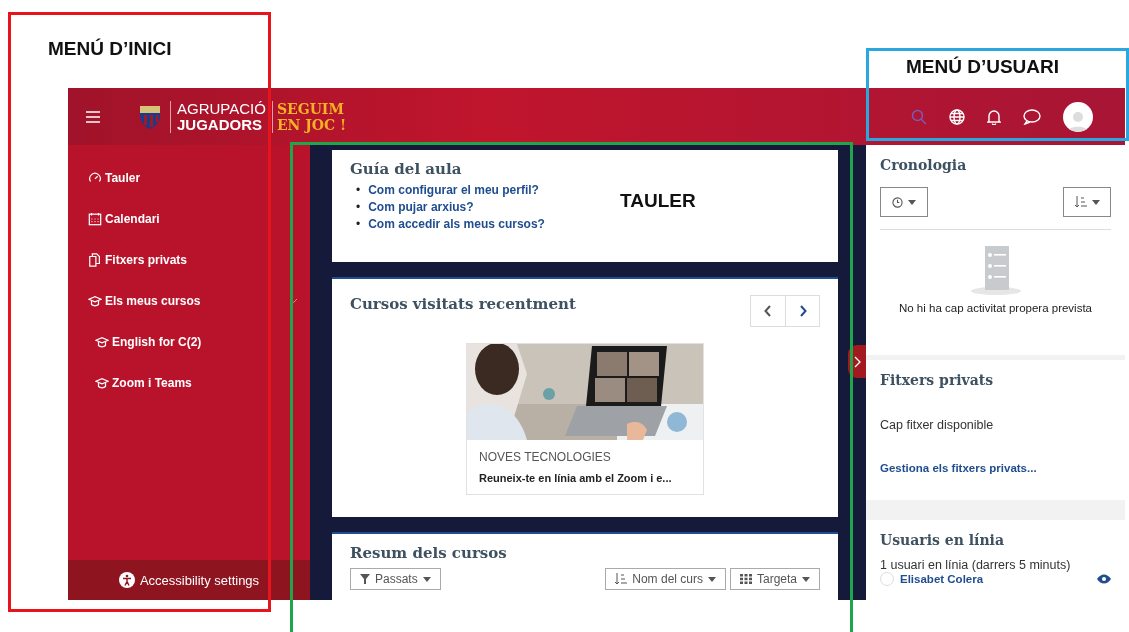 The image size is (1129, 632). I want to click on block-title: Usuaris en línia, so click(942, 540).